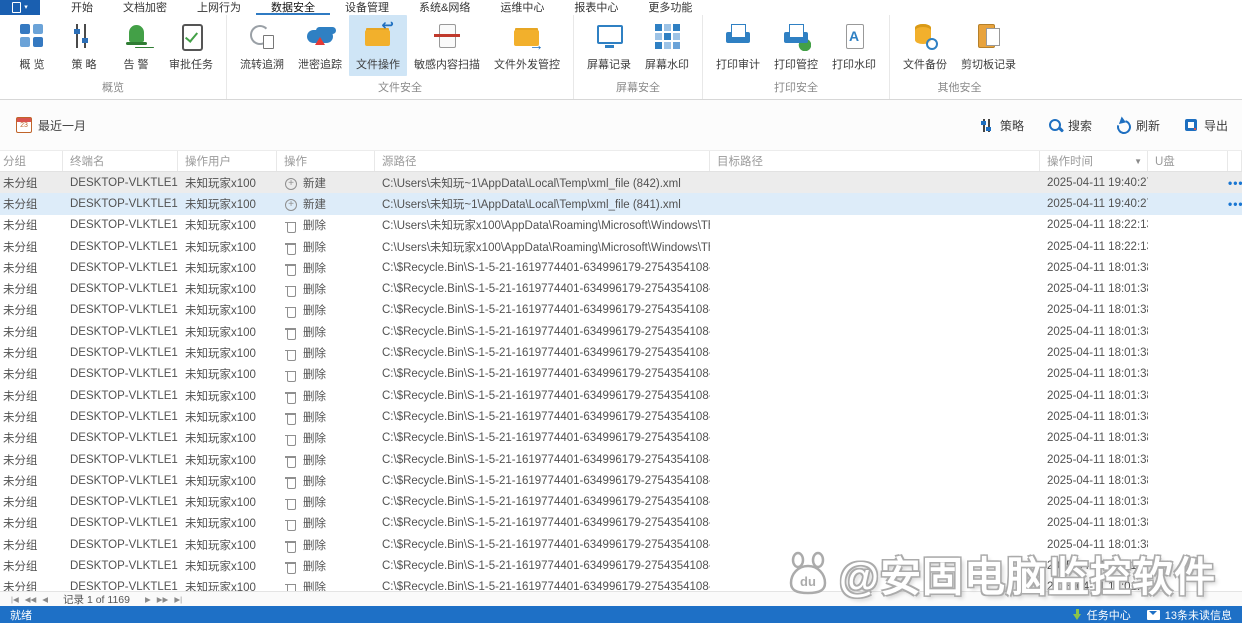  Describe the element at coordinates (1011, 125) in the screenshot. I see `toolbar-action-label: 策略` at that location.